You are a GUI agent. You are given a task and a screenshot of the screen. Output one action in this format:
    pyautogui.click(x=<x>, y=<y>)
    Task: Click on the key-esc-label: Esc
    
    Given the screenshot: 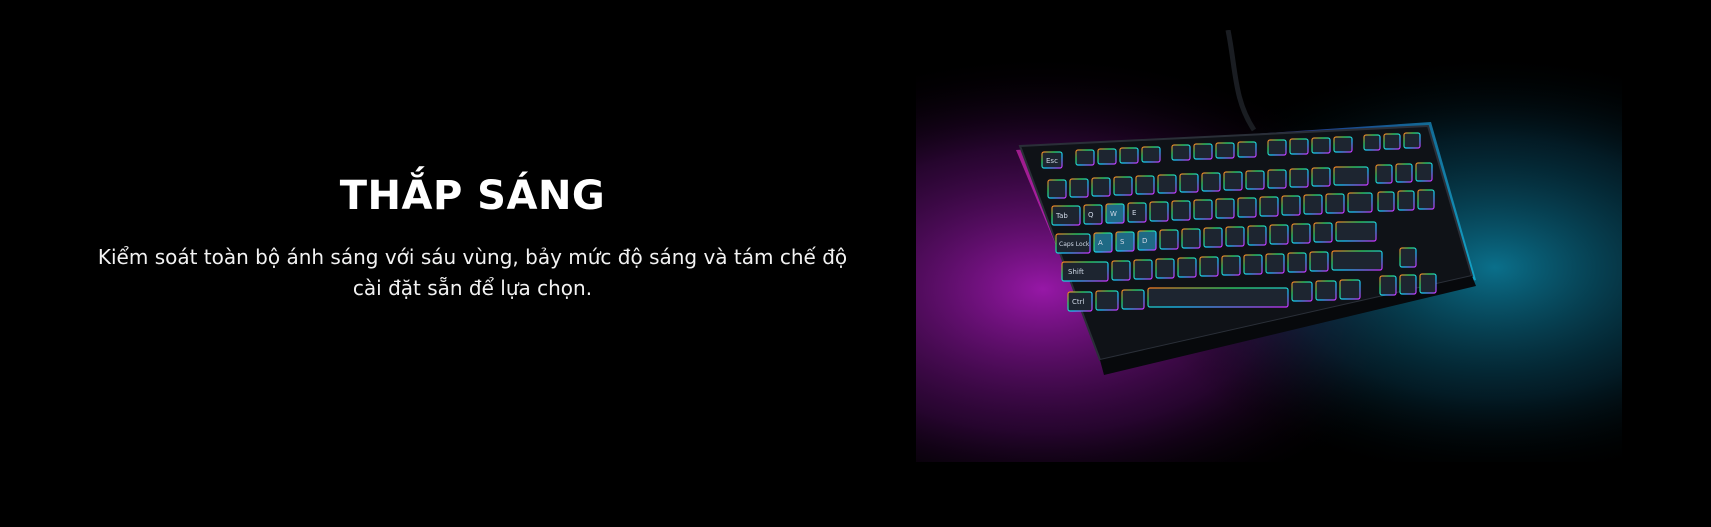 What is the action you would take?
    pyautogui.click(x=1052, y=161)
    